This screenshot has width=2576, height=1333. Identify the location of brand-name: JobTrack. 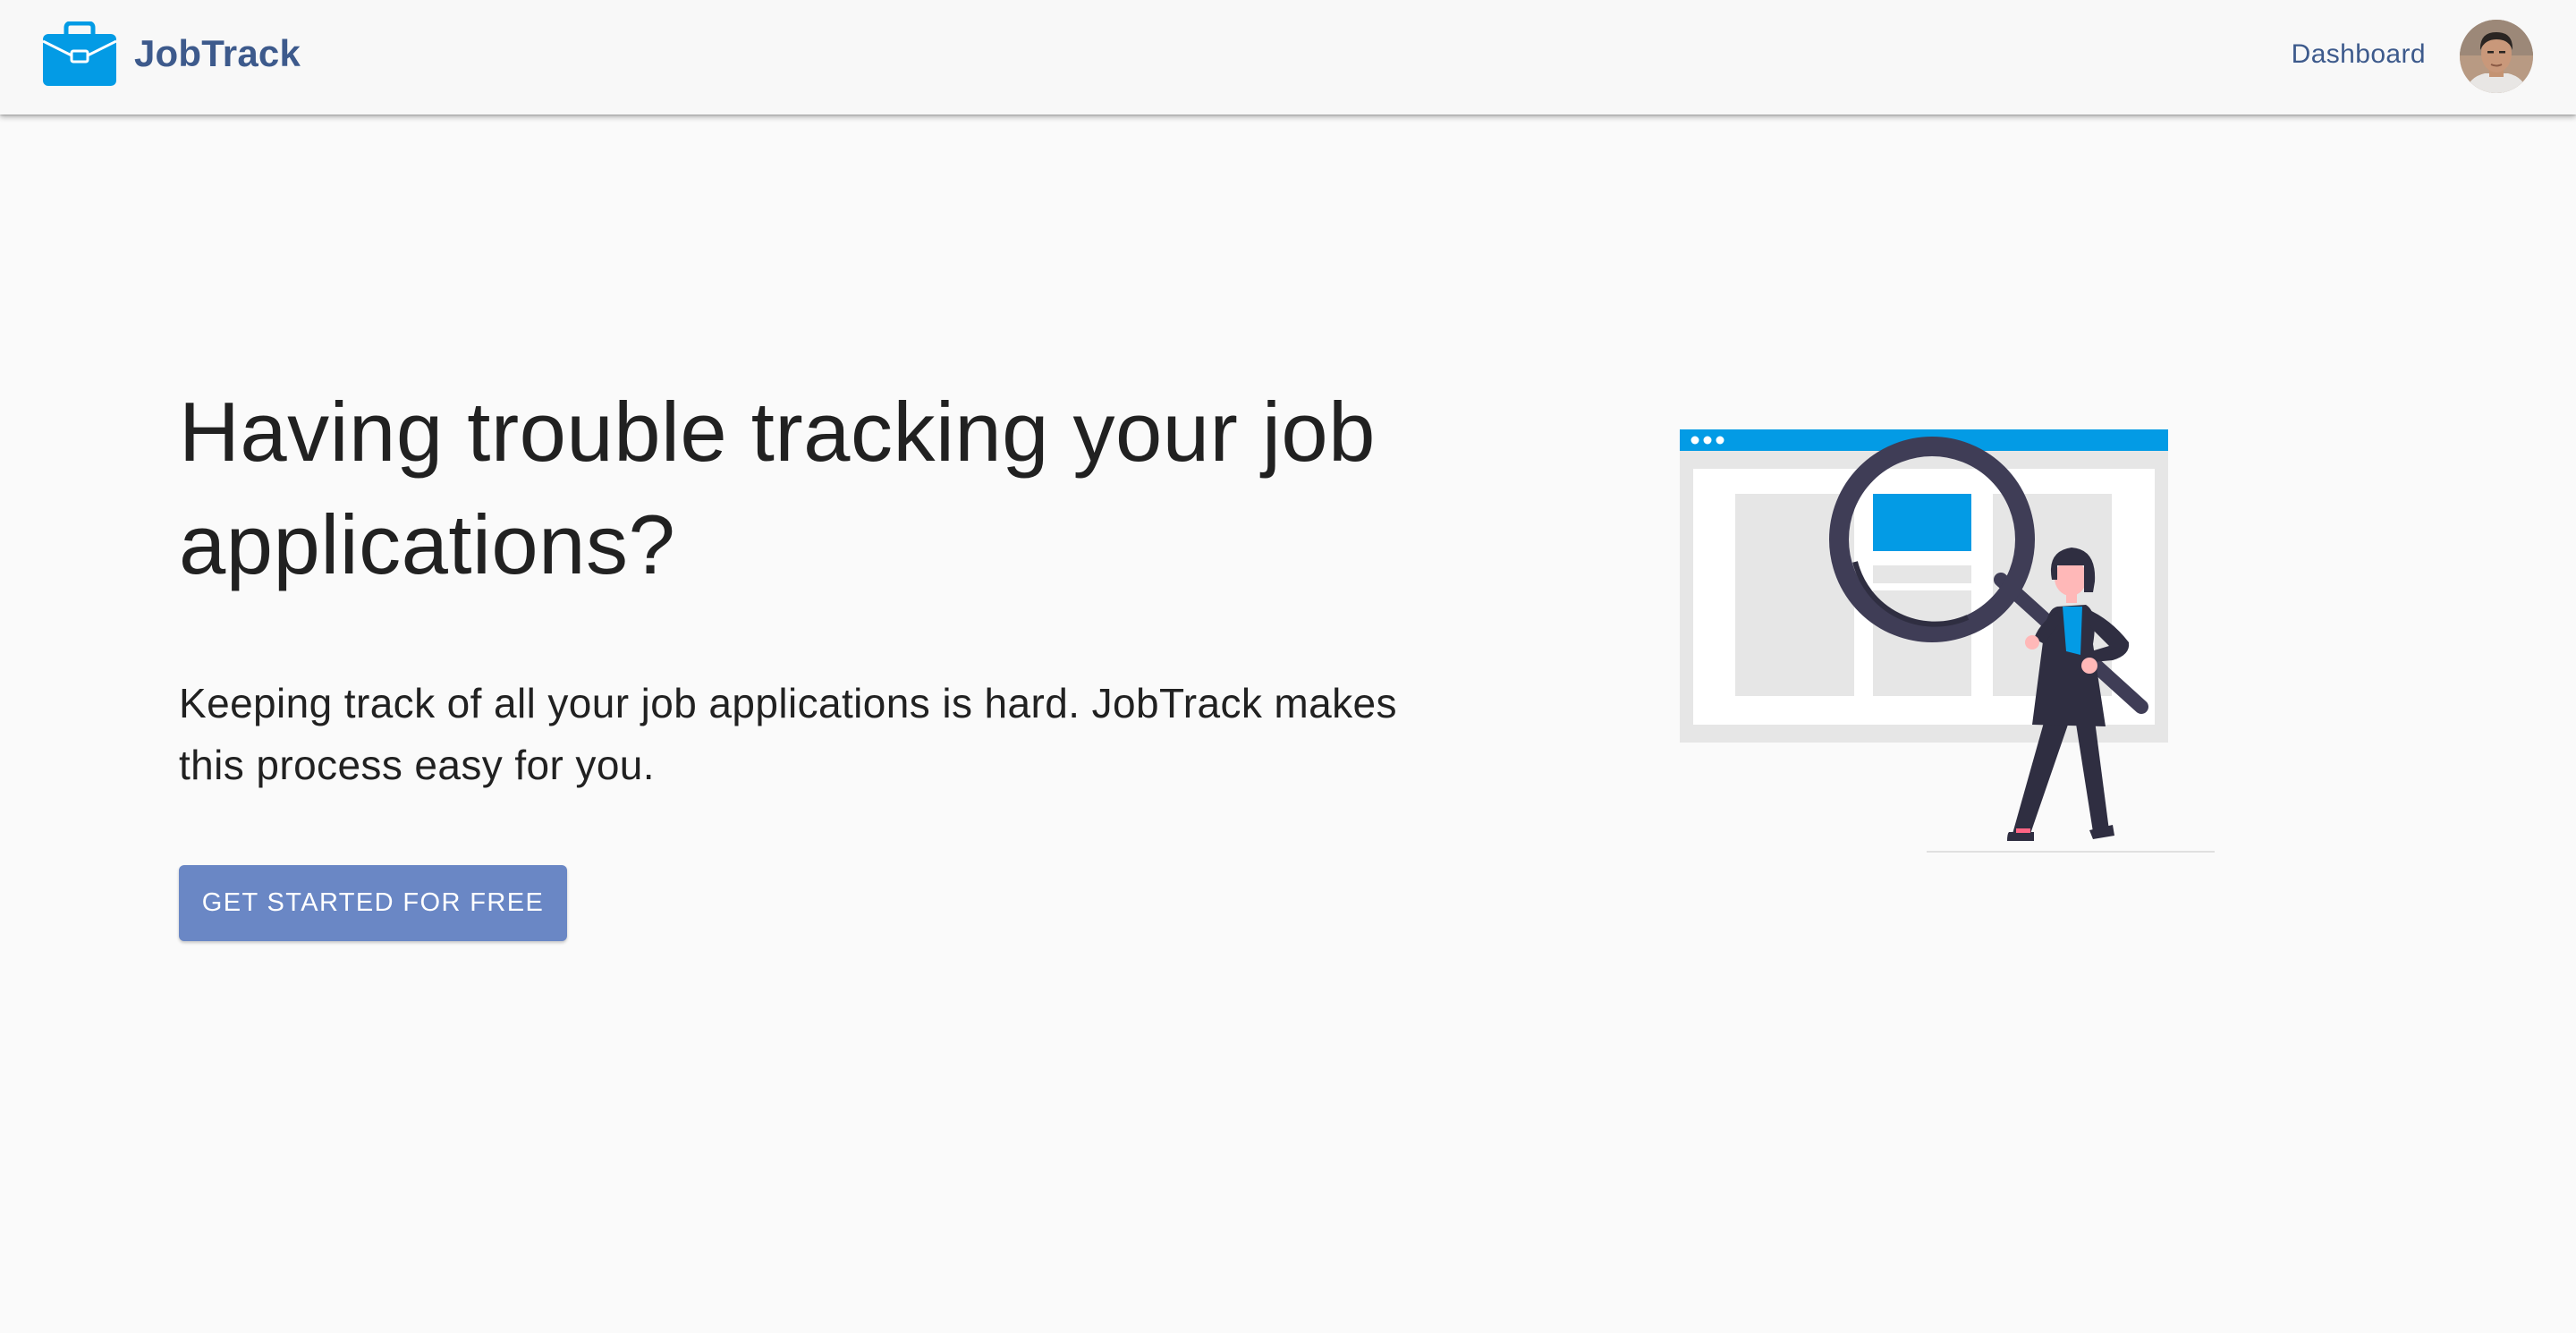
(217, 53).